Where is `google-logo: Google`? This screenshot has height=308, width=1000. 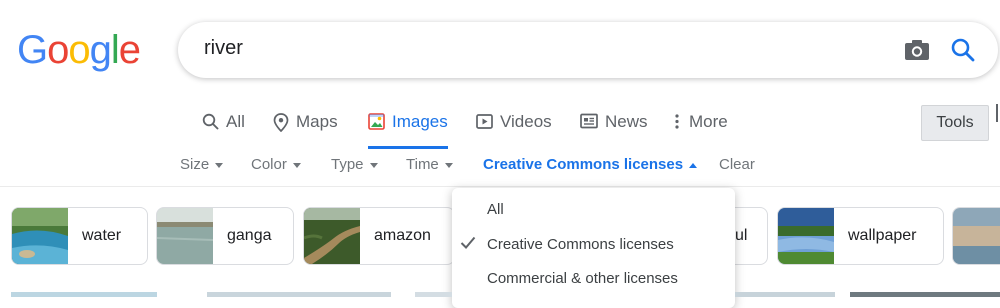 google-logo: Google is located at coordinates (79, 50).